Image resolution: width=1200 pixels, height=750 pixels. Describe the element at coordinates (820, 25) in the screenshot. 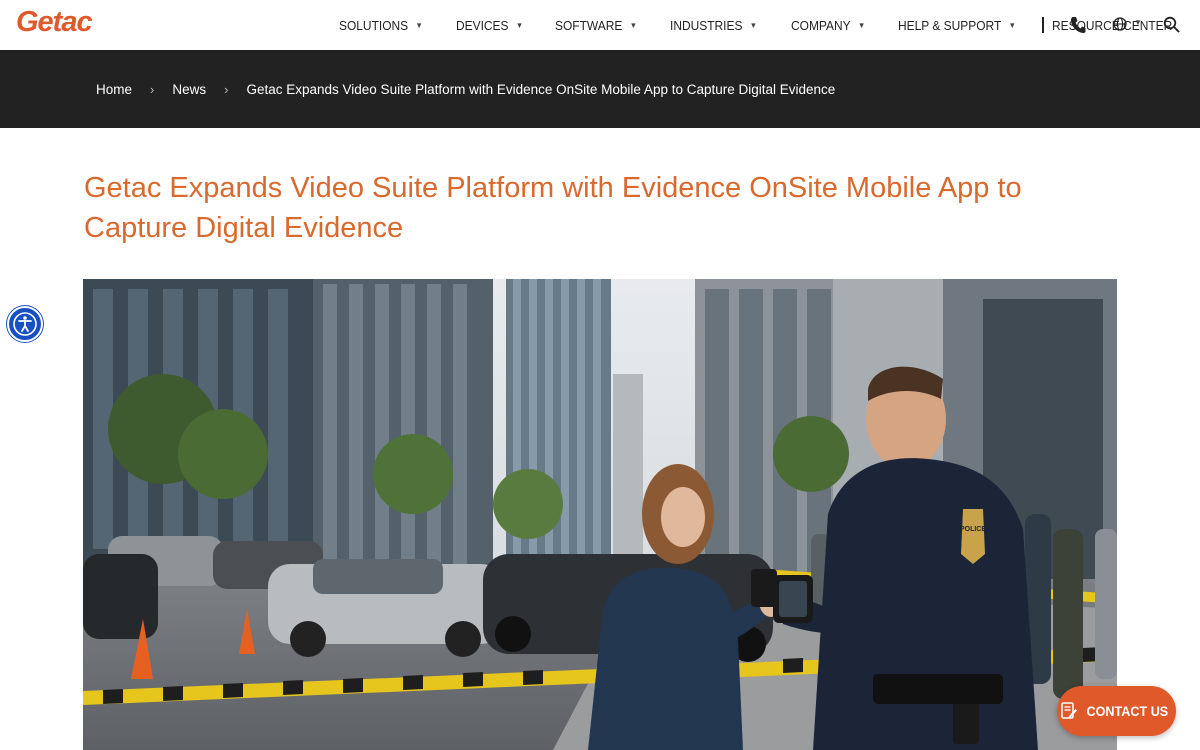

I see `nav-item-label: COMPANY` at that location.